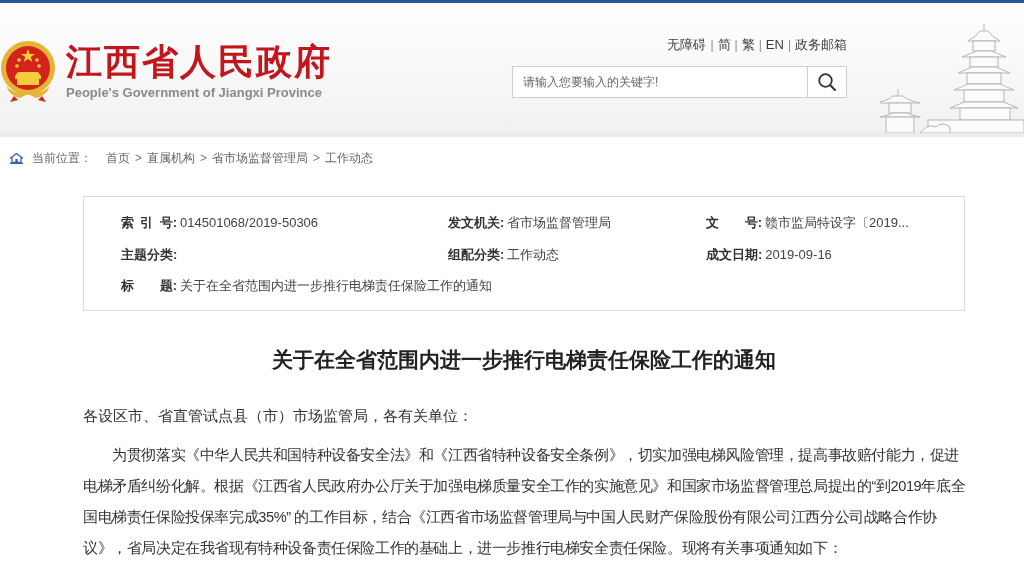  Describe the element at coordinates (62, 158) in the screenshot. I see `breadcrumb-label: 当前位置：` at that location.